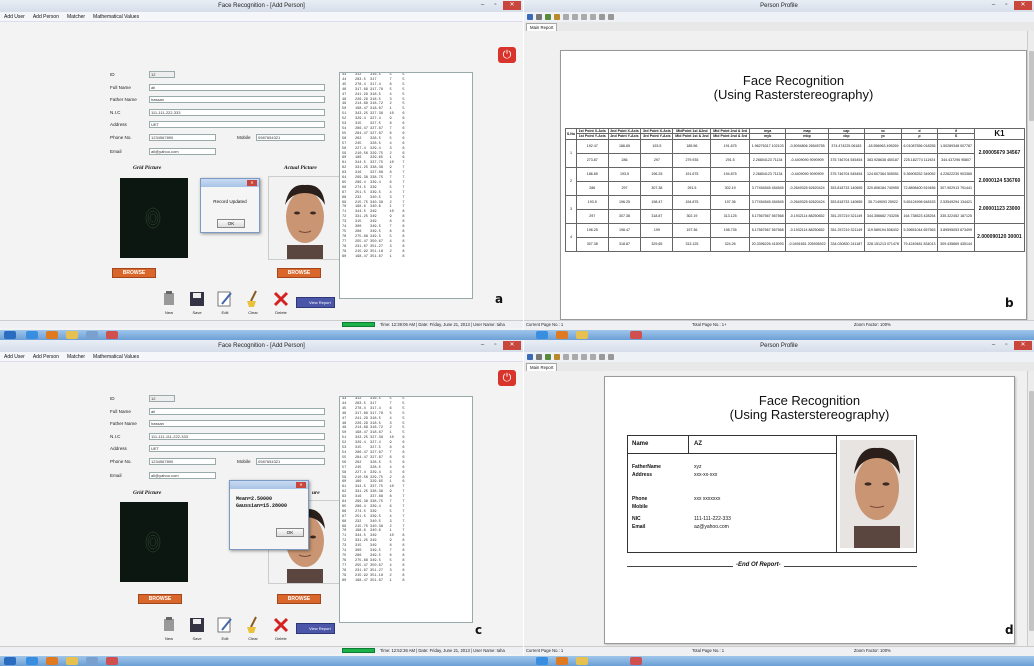  I want to click on clear-button, so click(253, 299).